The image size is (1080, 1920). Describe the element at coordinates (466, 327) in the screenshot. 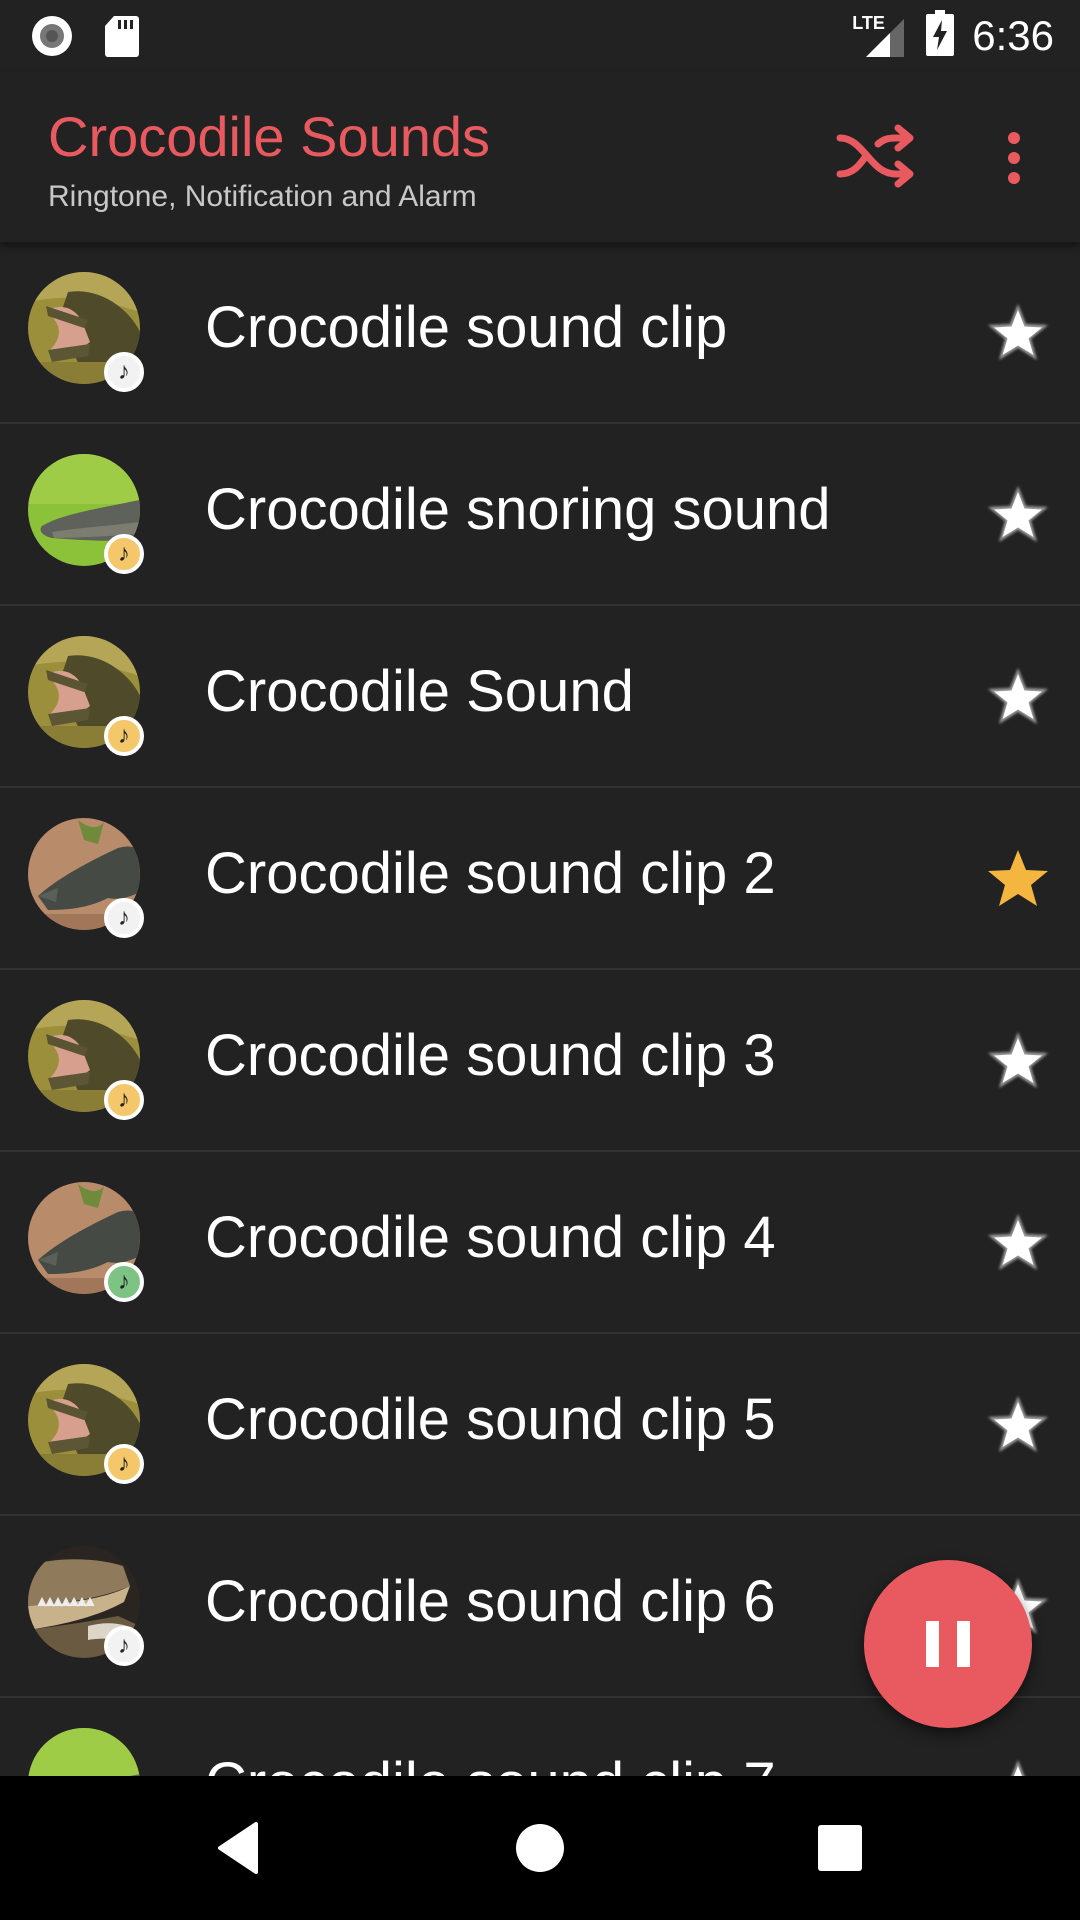

I see `sound-title: Crocodile sound clip` at that location.